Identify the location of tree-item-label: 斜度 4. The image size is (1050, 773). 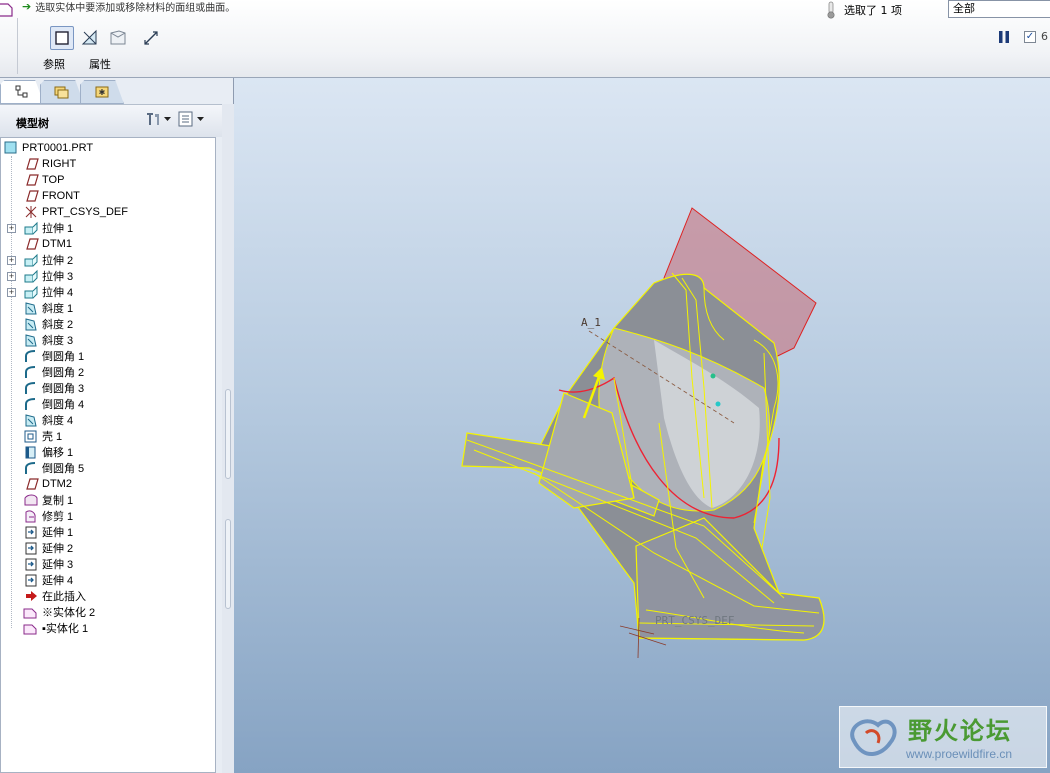
(58, 421).